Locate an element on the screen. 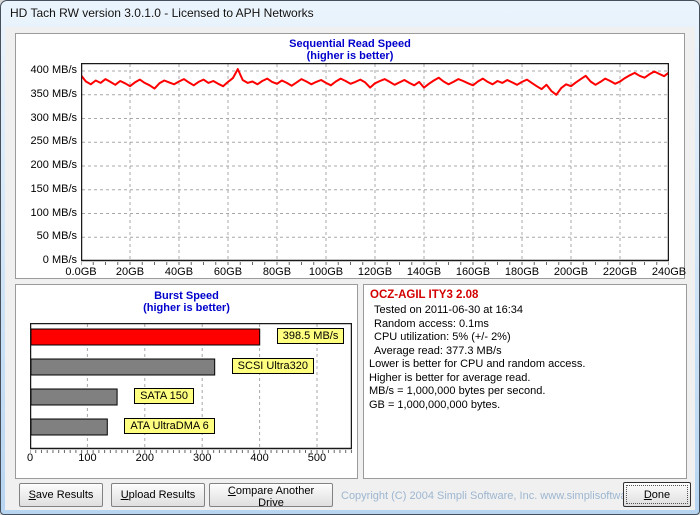 The height and width of the screenshot is (515, 700). burst-bar-label: 398.5 MB/s is located at coordinates (310, 336).